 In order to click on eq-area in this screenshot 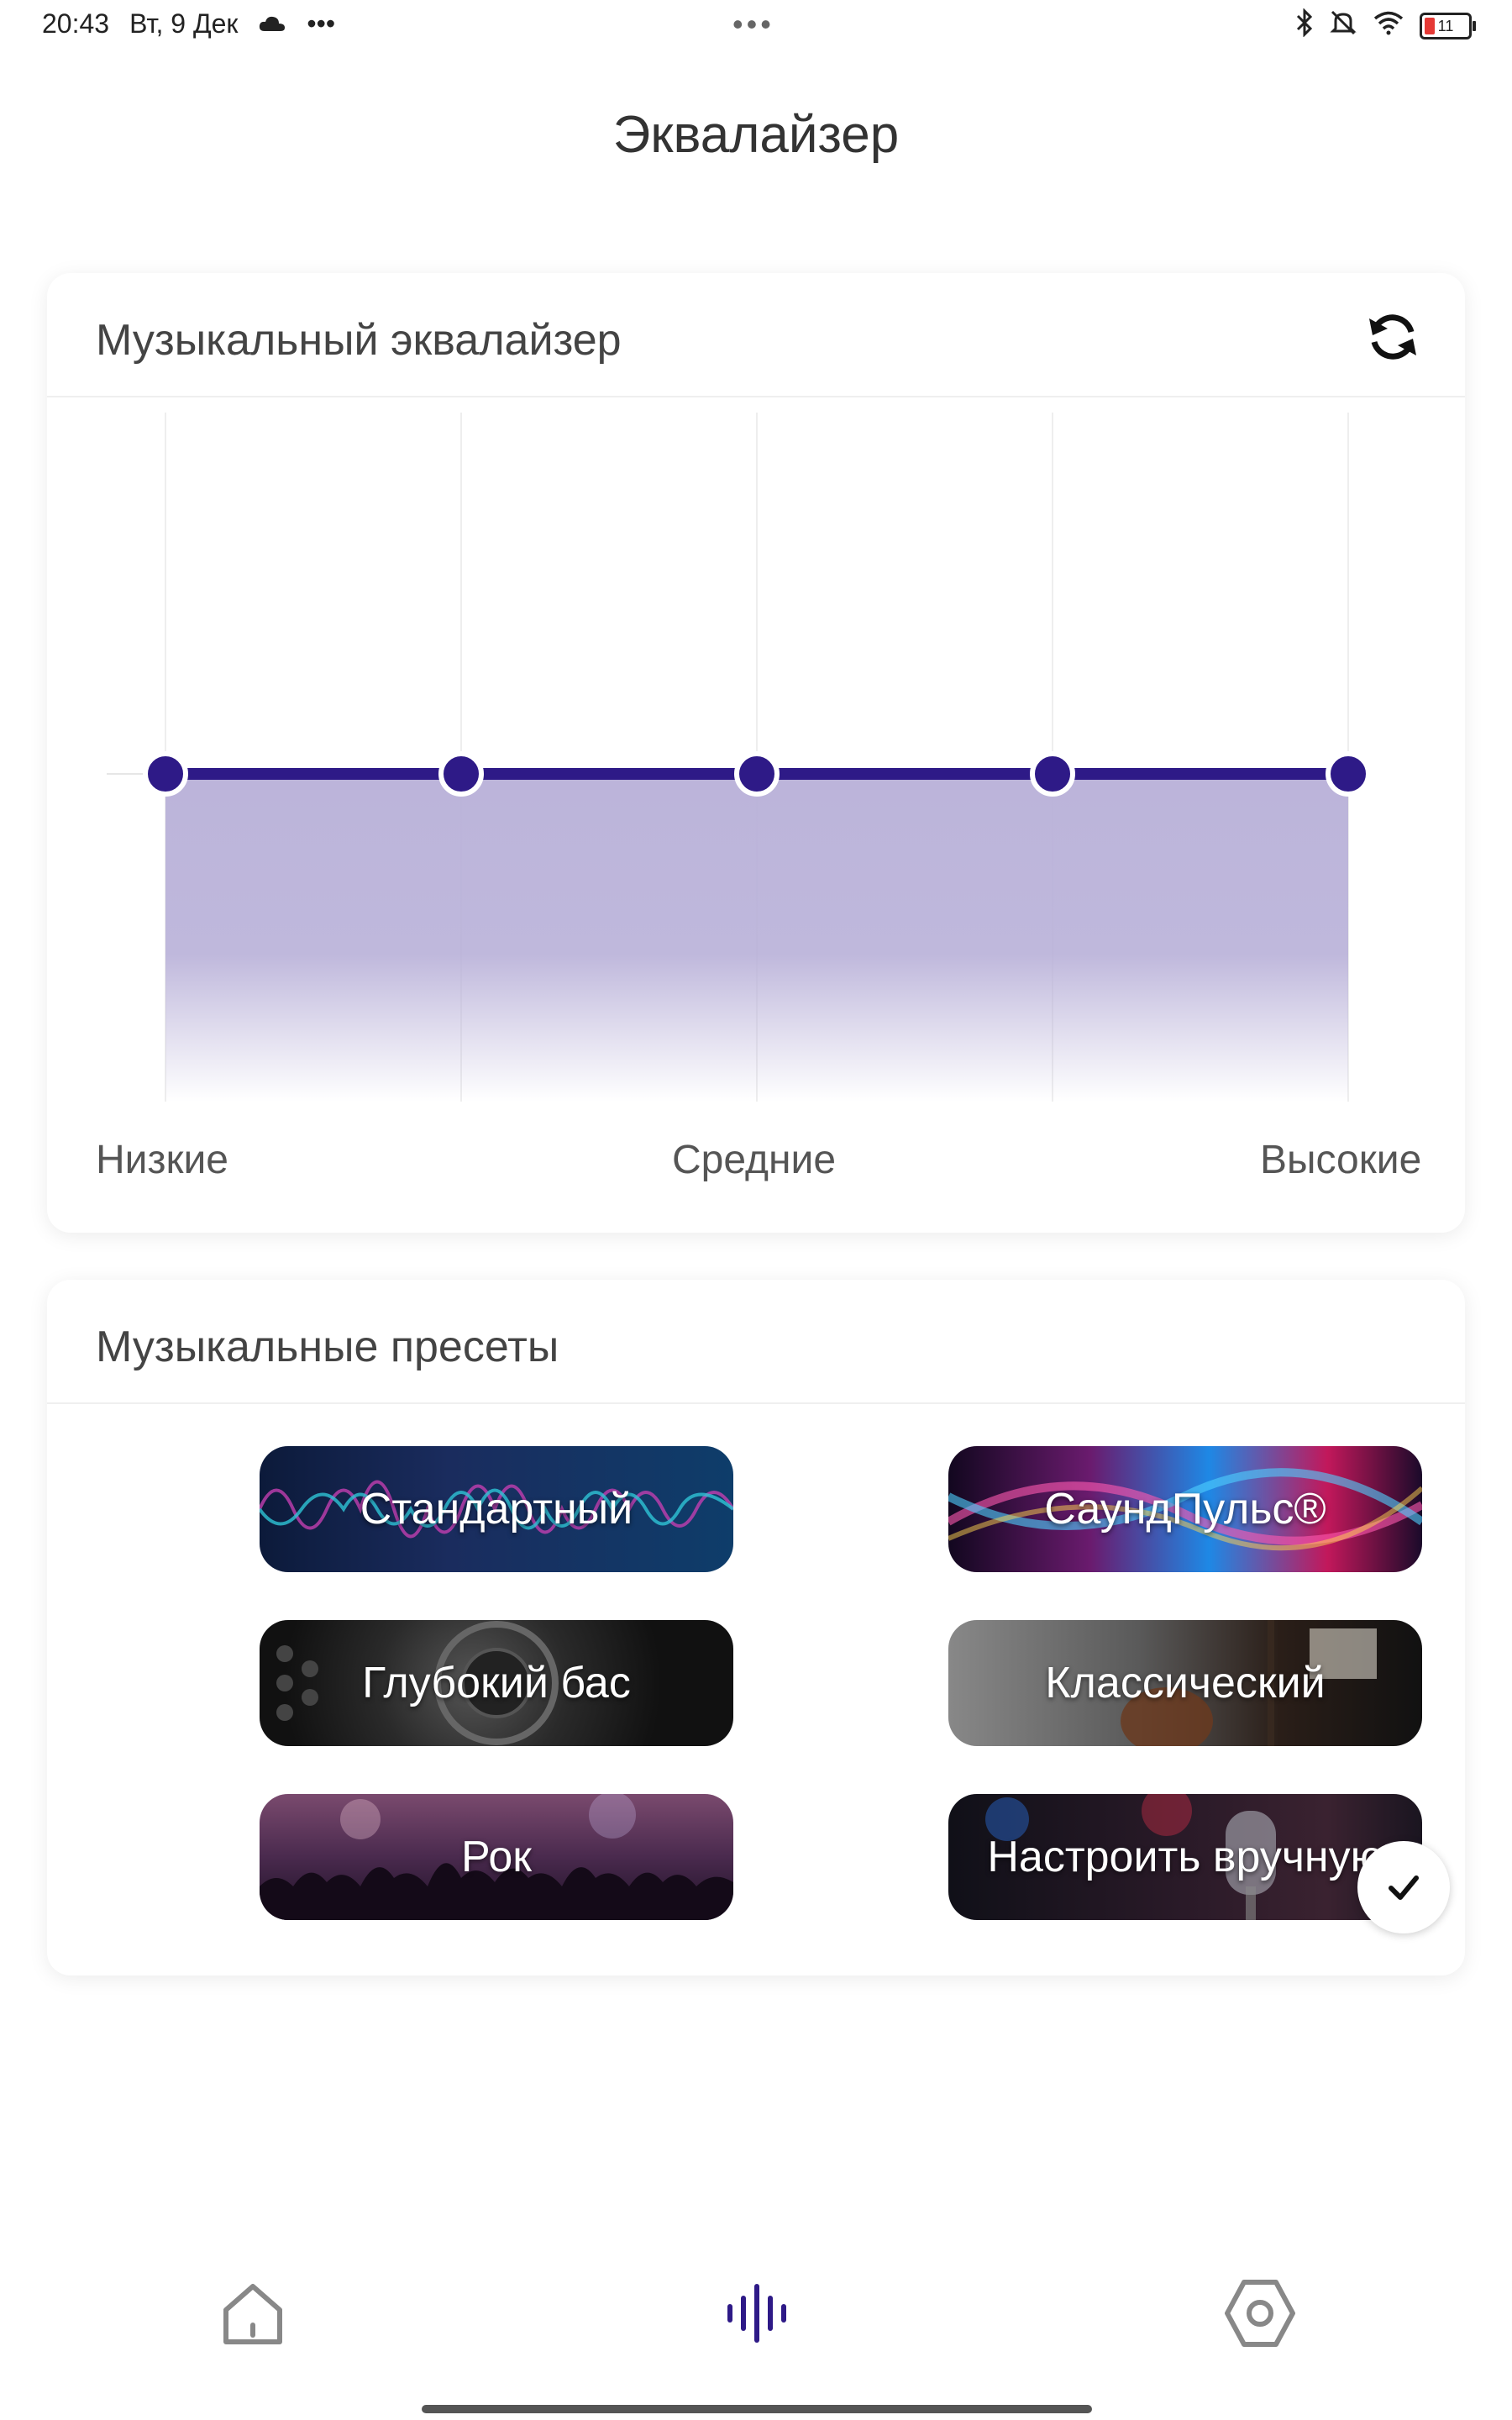, I will do `click(756, 938)`.